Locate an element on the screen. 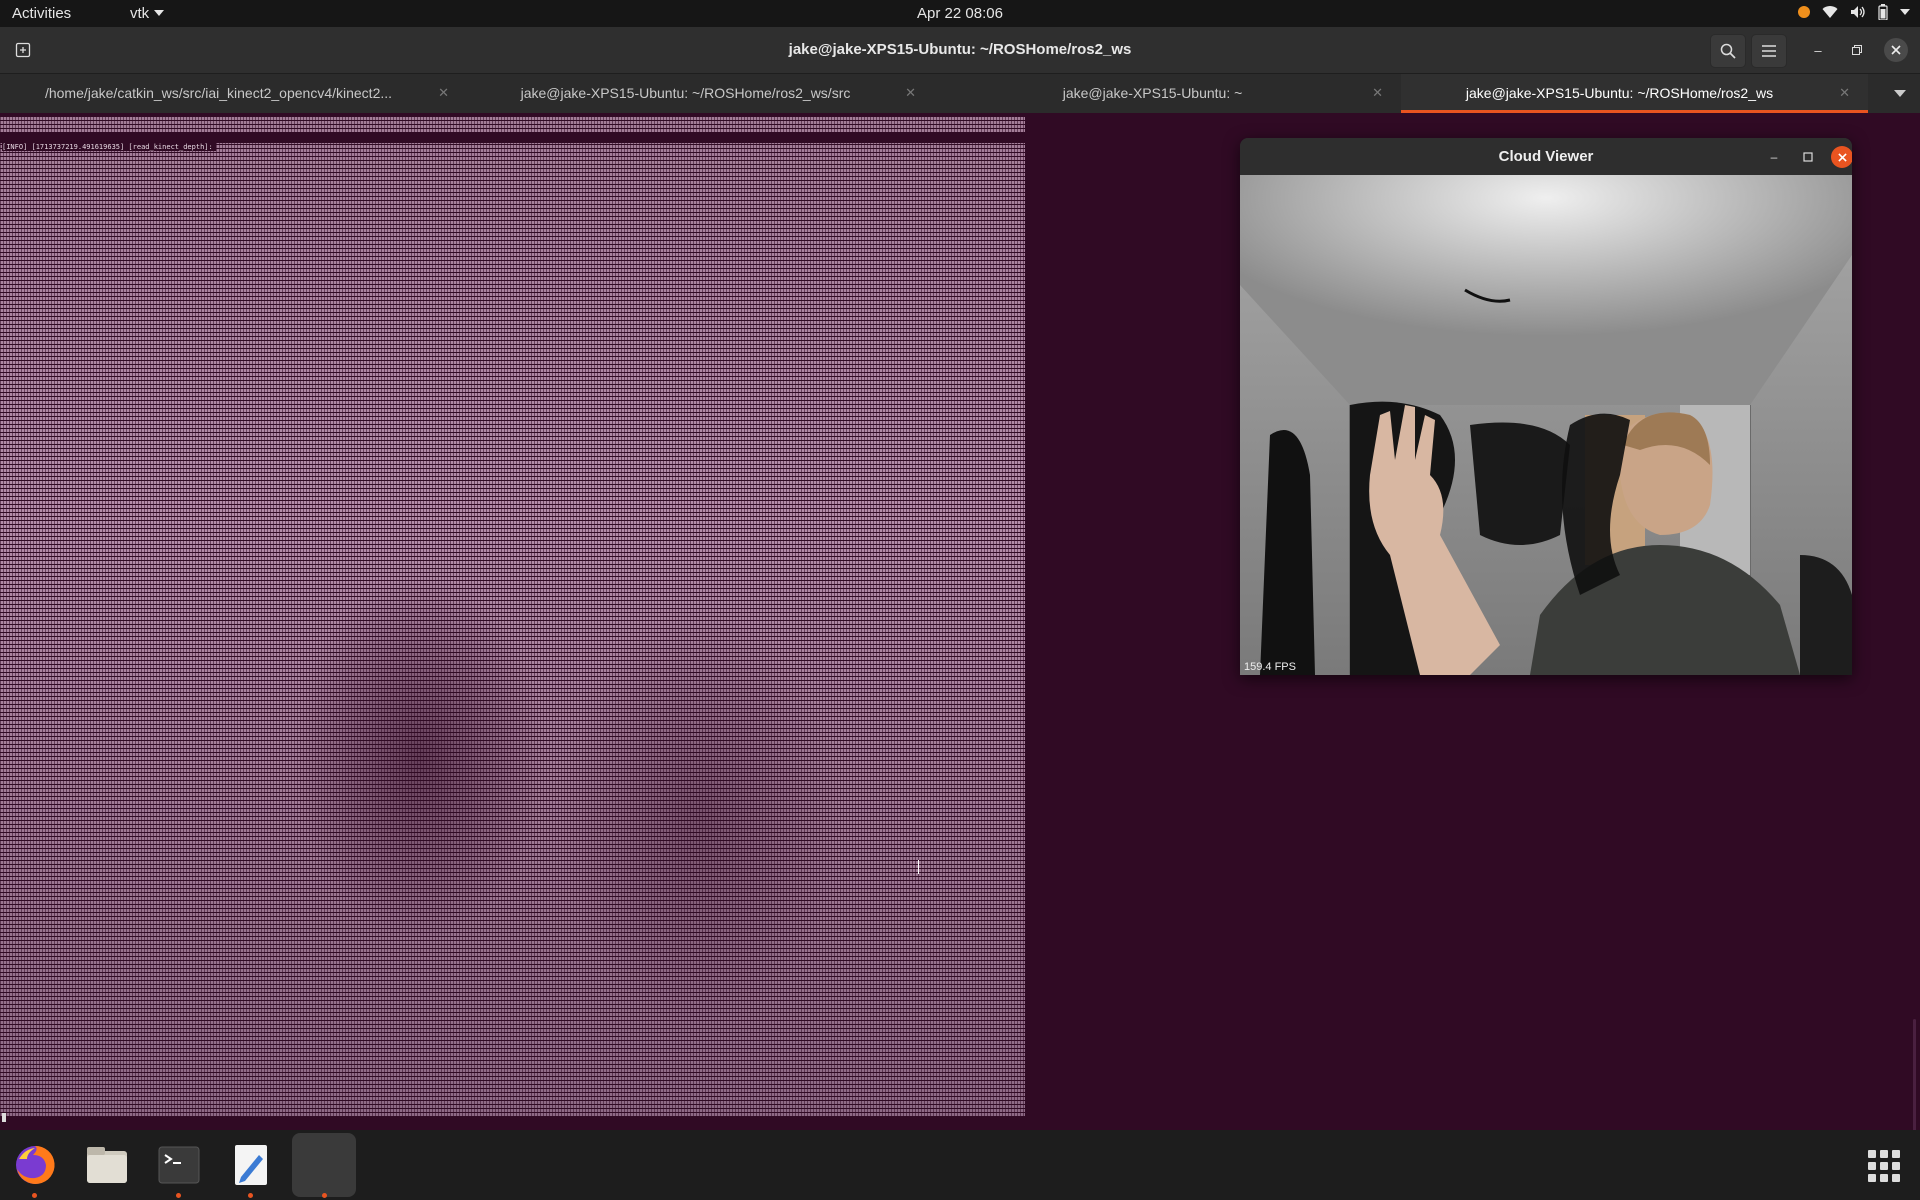 The height and width of the screenshot is (1200, 1920). hamburger-menu-button is located at coordinates (1769, 51).